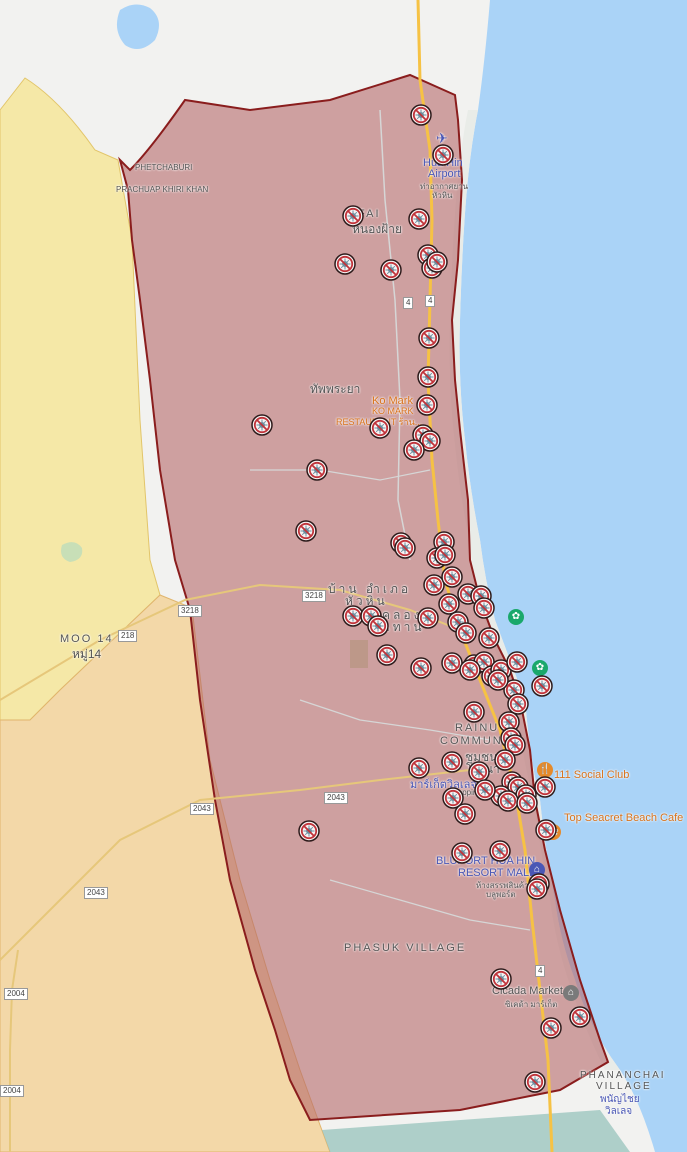 Image resolution: width=687 pixels, height=1152 pixels. Describe the element at coordinates (623, 818) in the screenshot. I see `top-seacret-label: Top Seacret Beach Cafe` at that location.